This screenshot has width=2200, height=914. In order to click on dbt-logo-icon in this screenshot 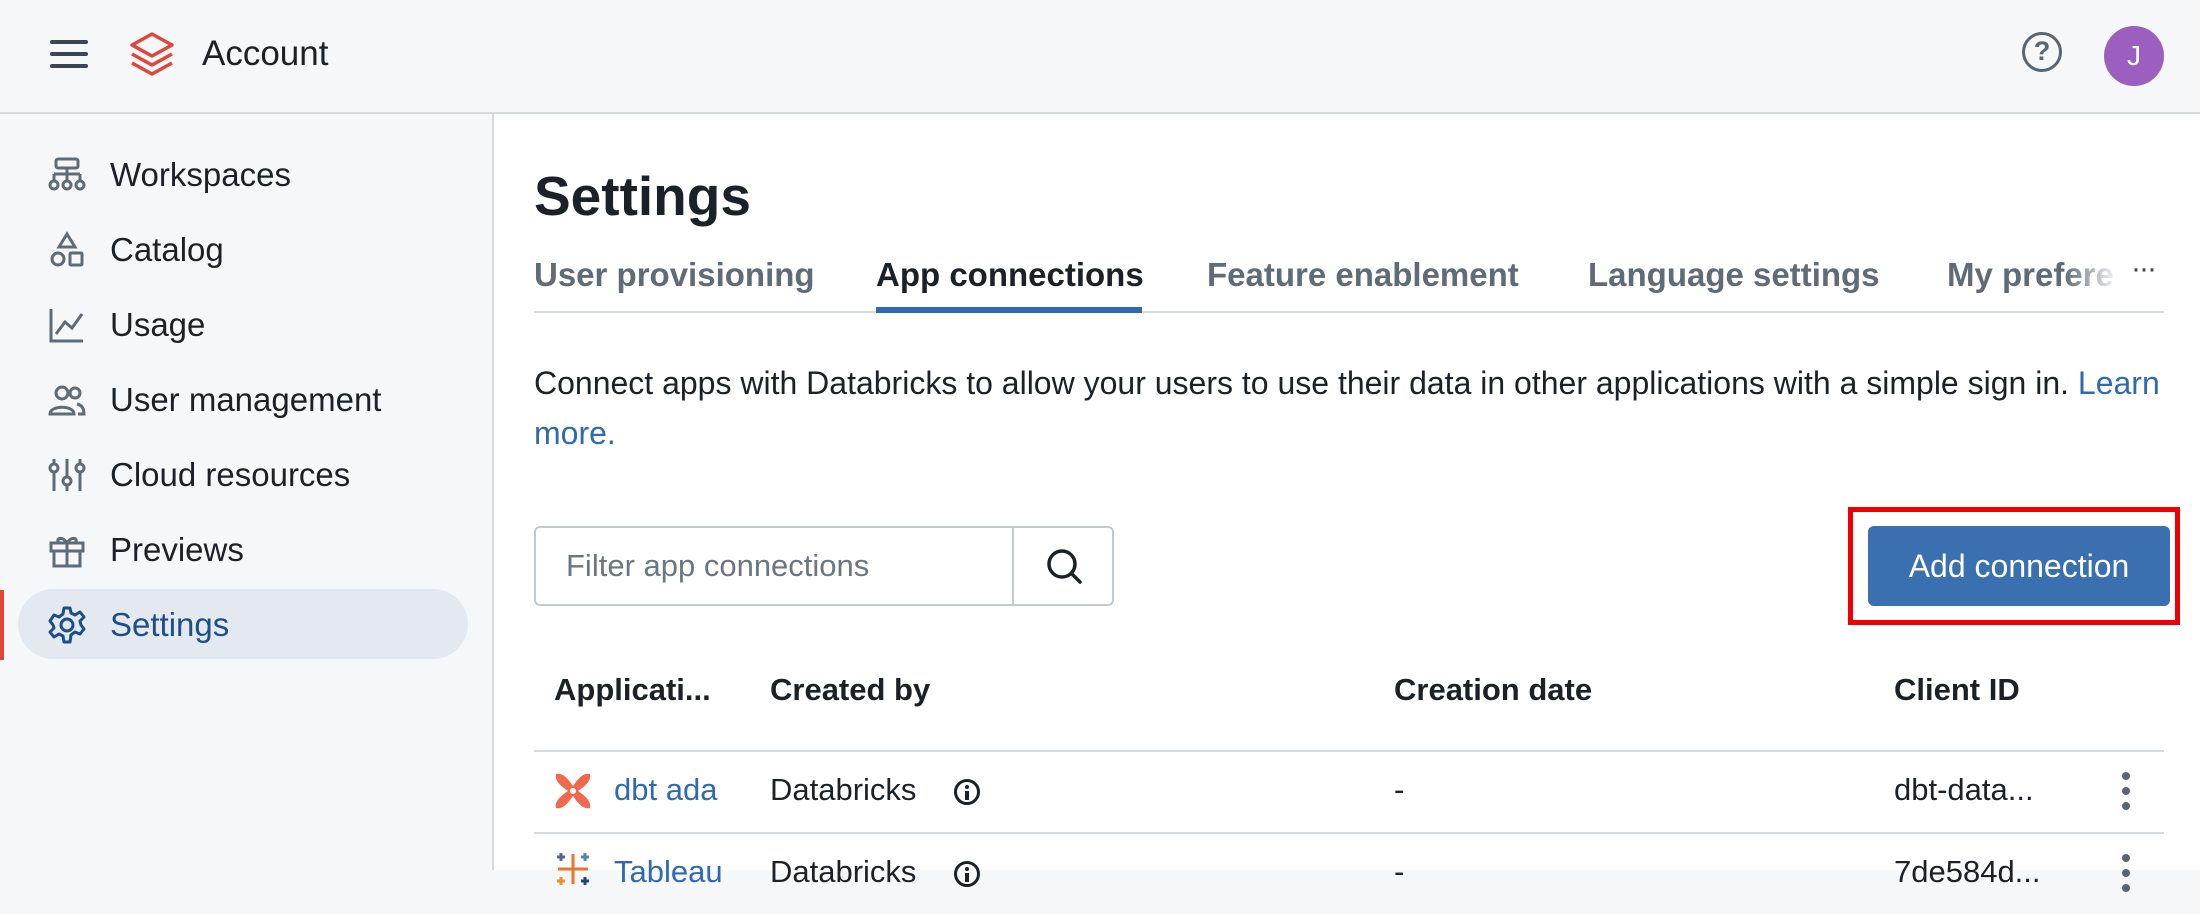, I will do `click(573, 791)`.